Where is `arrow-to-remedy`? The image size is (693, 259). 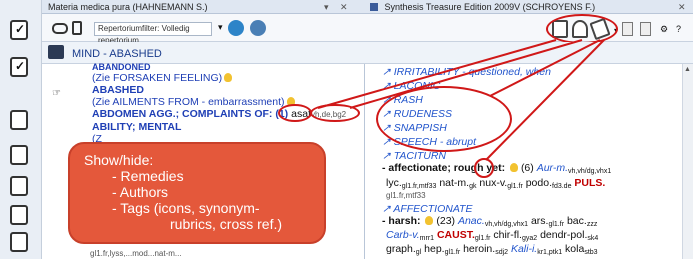 arrow-to-remedy is located at coordinates (437, 74).